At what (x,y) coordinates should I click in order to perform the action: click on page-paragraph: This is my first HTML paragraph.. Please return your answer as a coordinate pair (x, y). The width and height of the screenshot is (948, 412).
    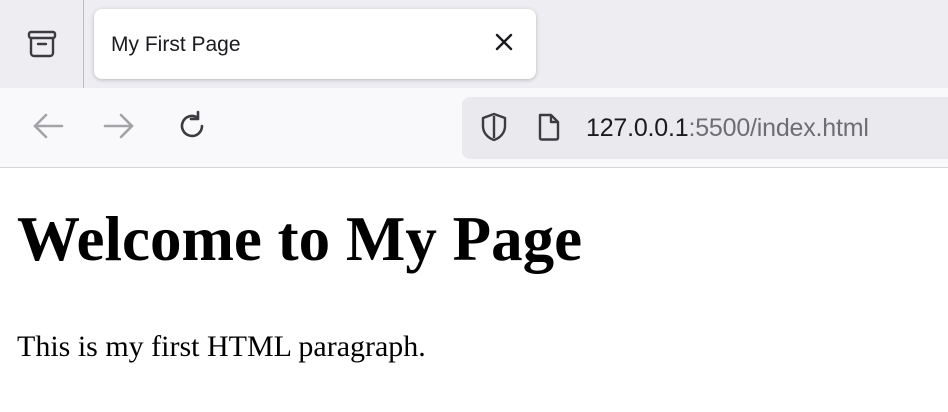
    Looking at the image, I should click on (221, 346).